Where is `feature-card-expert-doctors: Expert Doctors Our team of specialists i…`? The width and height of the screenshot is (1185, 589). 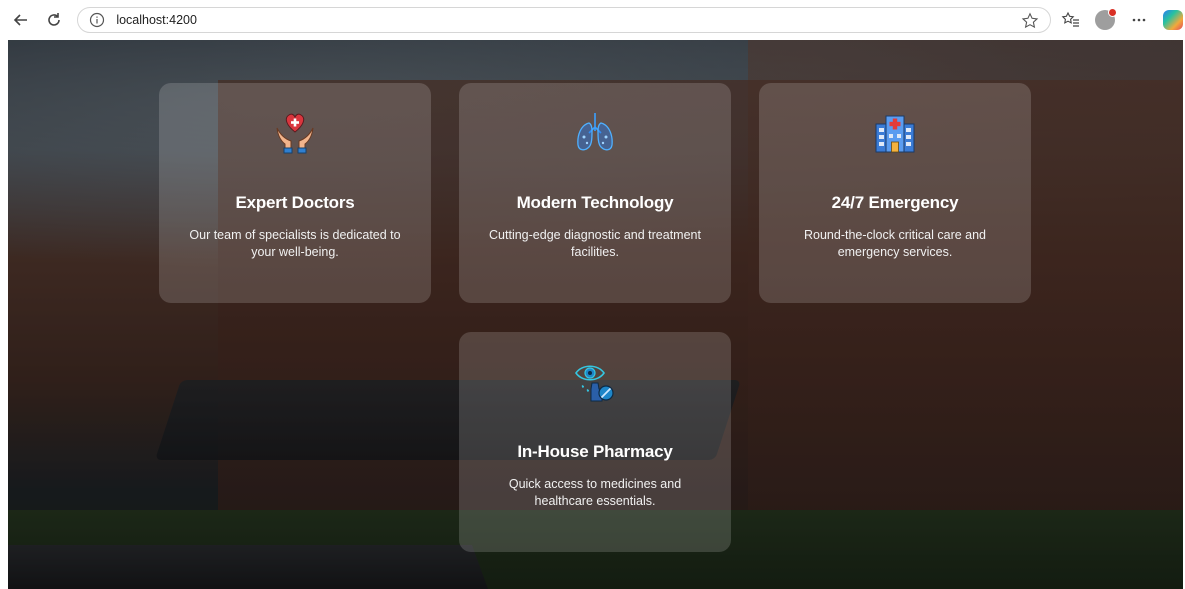 feature-card-expert-doctors: Expert Doctors Our team of specialists i… is located at coordinates (295, 193).